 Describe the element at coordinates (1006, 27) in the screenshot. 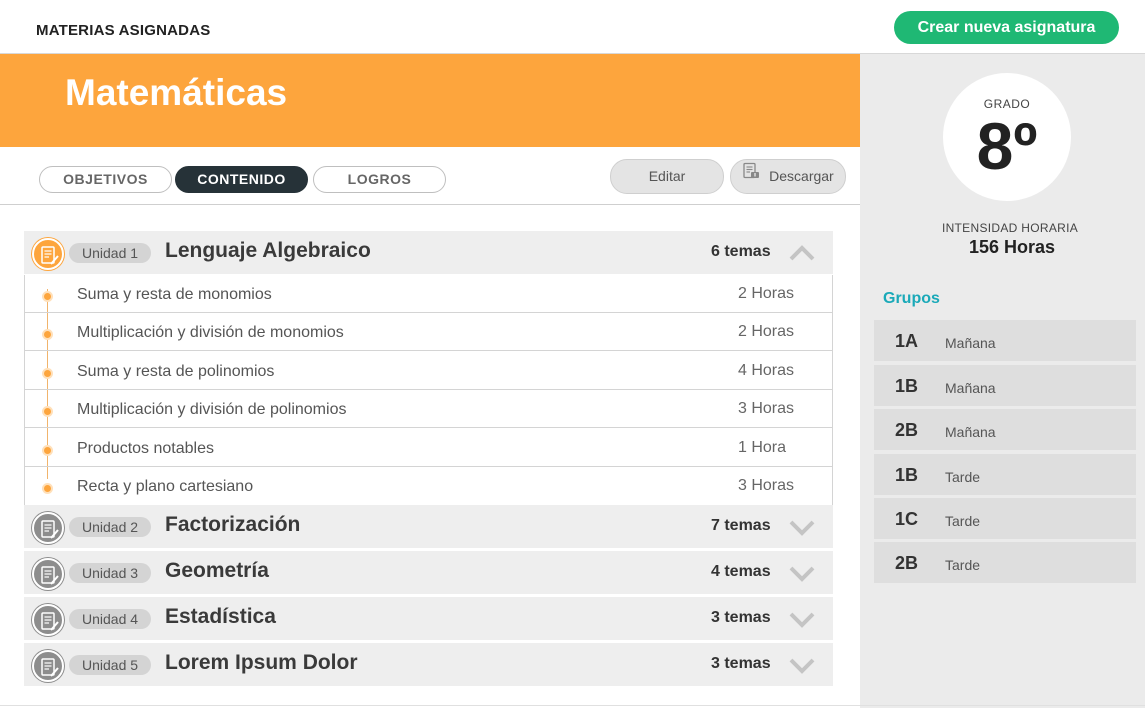

I see `create-subject-button: Crear nueva asignatura` at that location.